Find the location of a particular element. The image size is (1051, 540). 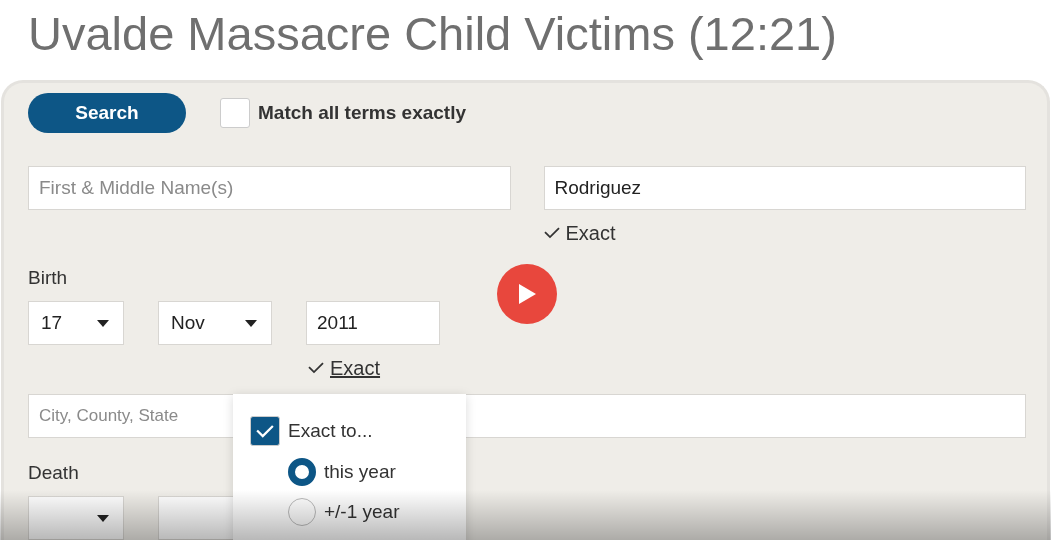

day-select is located at coordinates (76, 518).